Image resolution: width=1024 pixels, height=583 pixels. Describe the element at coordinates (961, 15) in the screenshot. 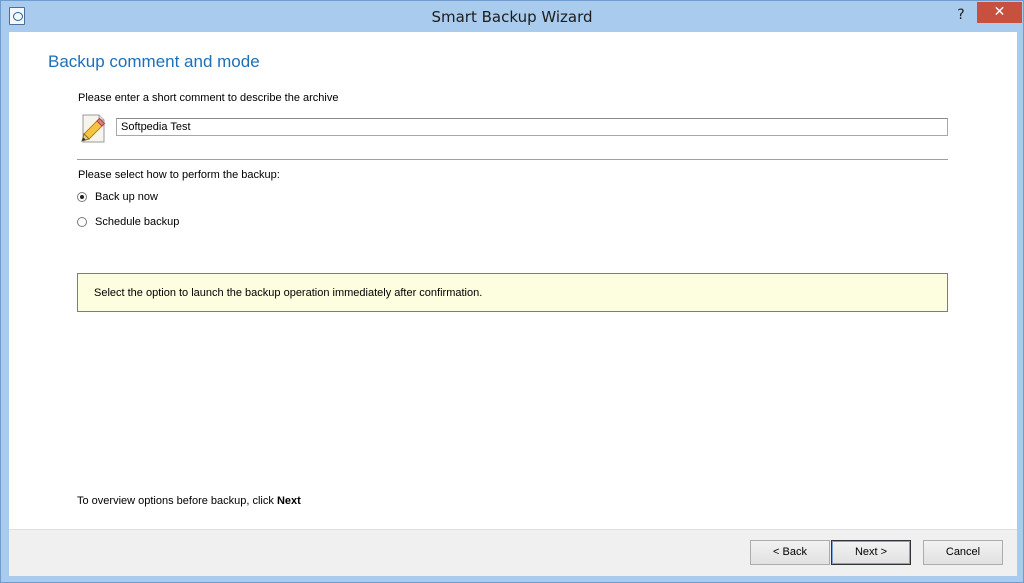

I see `help-button: ?` at that location.